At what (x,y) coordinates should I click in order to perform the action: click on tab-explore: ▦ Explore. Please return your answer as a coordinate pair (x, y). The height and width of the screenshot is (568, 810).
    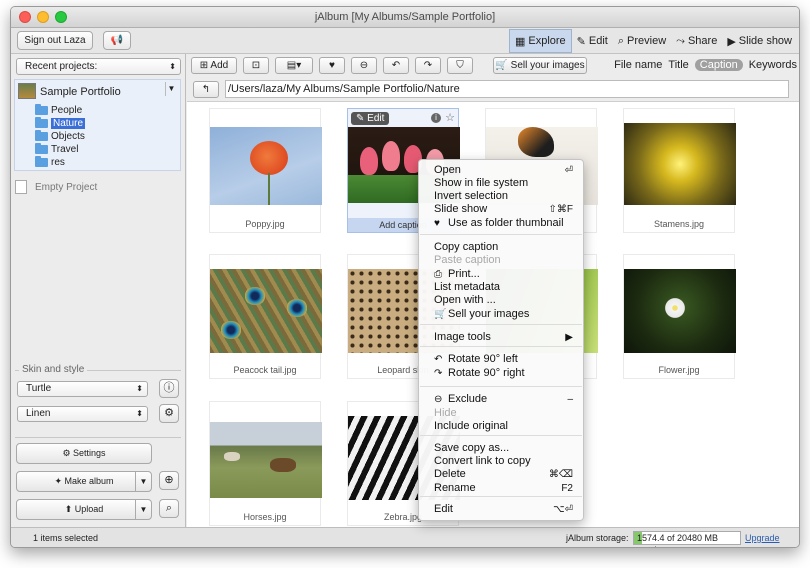
    Looking at the image, I should click on (540, 41).